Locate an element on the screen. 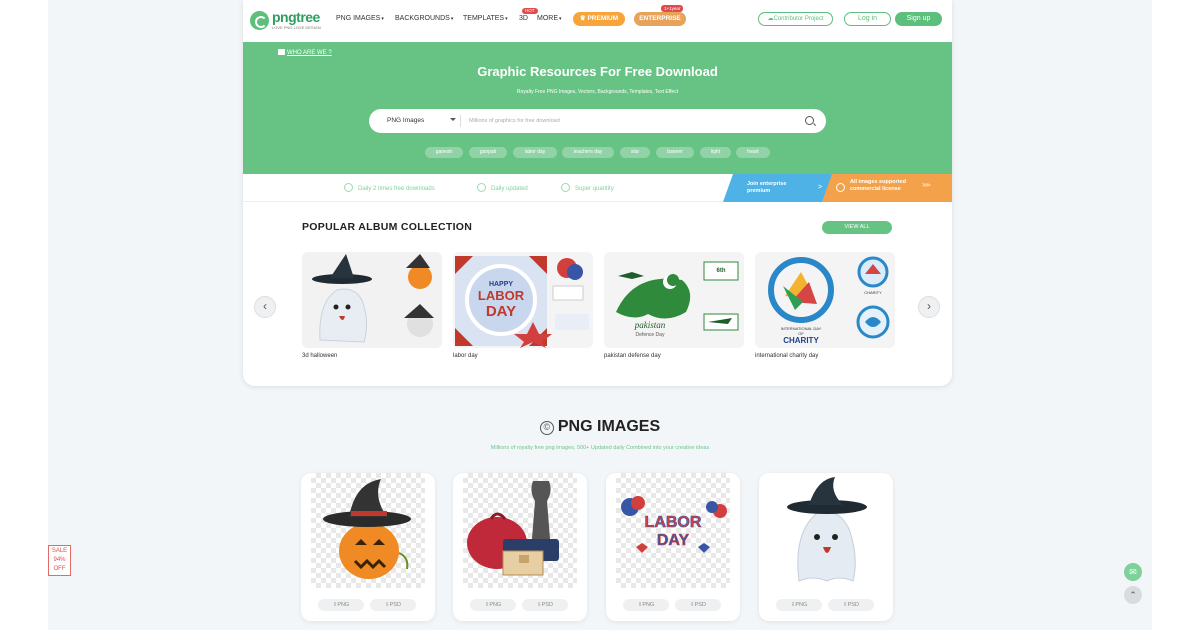 This screenshot has height=630, width=1200. labor-day-text-image: LABOR DAY is located at coordinates (674, 524).